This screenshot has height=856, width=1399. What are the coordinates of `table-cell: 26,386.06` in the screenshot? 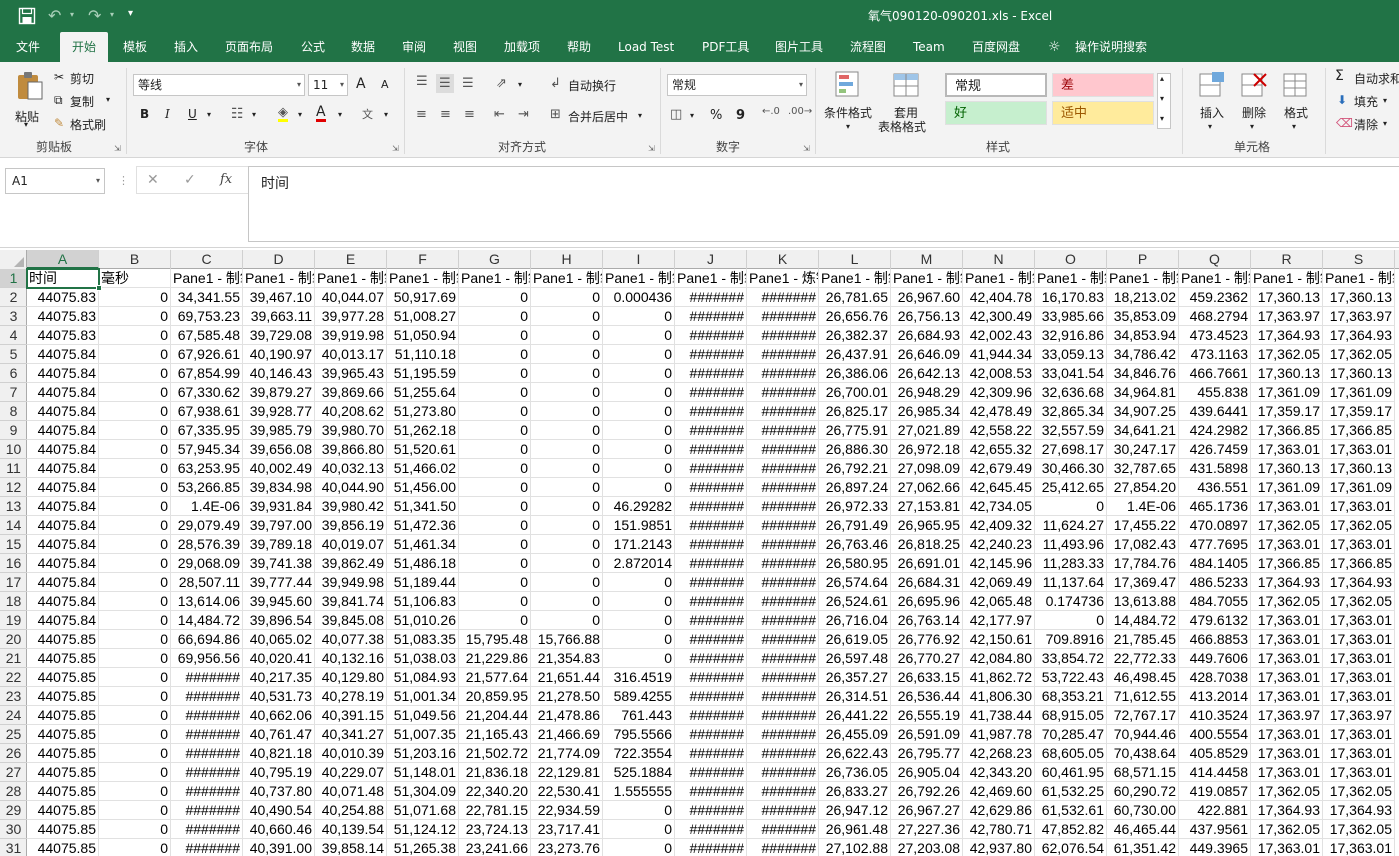 It's located at (855, 373).